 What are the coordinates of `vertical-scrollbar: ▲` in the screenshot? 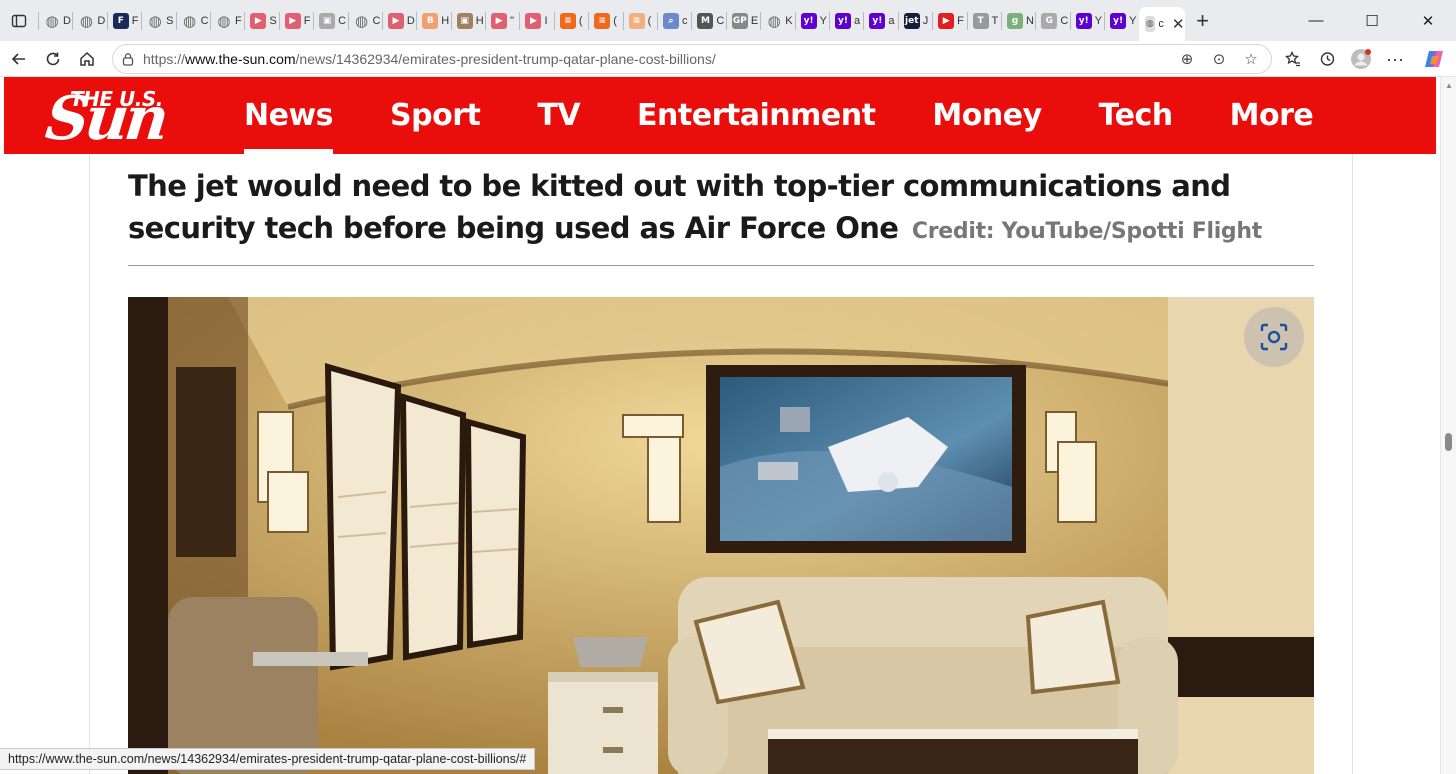 It's located at (1448, 425).